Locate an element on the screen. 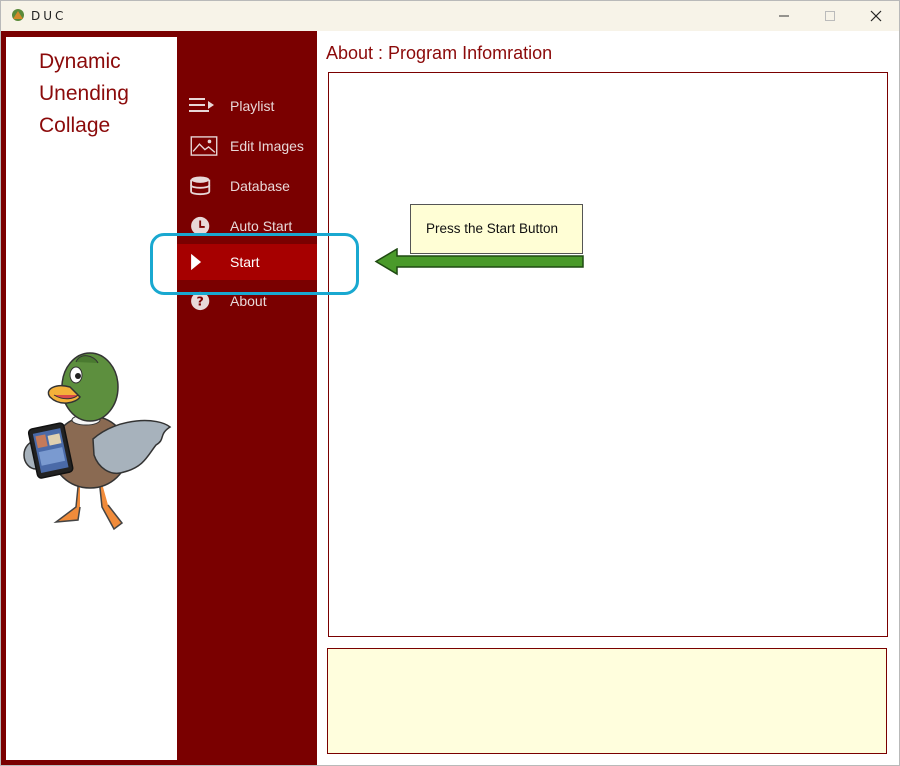 This screenshot has height=766, width=900. nav-item-database: Database is located at coordinates (247, 186).